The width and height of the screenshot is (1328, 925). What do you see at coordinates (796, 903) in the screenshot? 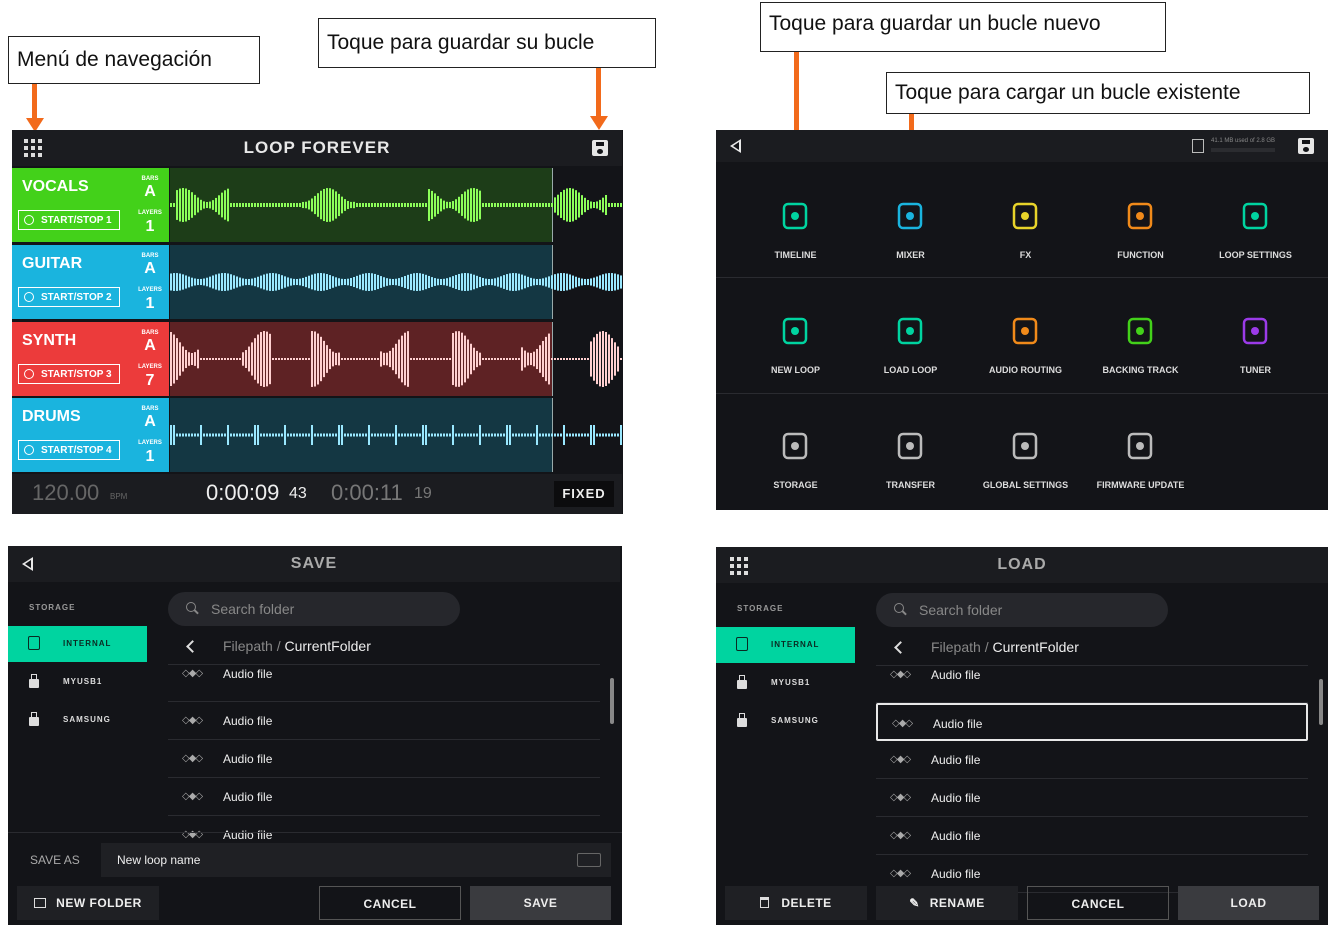
I see `delete-button: DELETE` at bounding box center [796, 903].